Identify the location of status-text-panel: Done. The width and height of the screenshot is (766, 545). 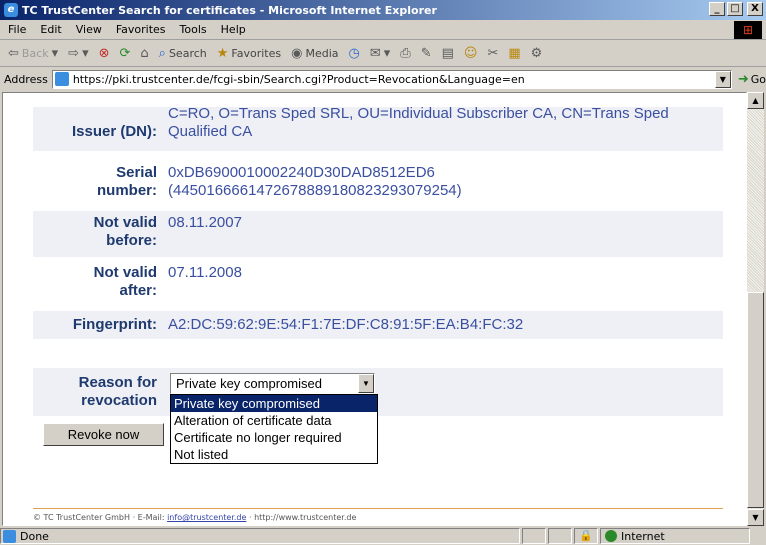
(260, 536).